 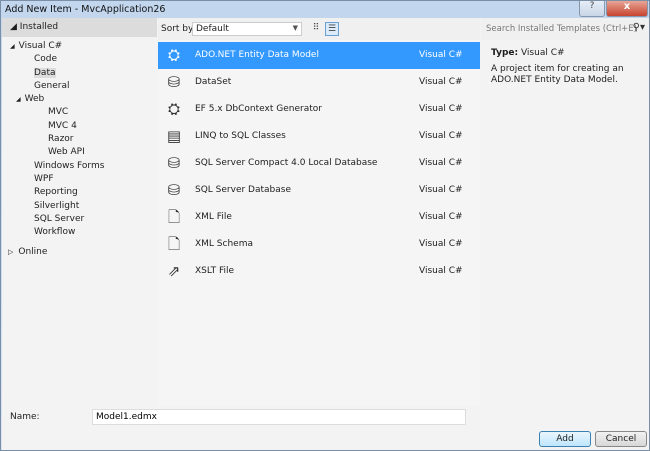 What do you see at coordinates (52, 85) in the screenshot?
I see `tree-item-label: General` at bounding box center [52, 85].